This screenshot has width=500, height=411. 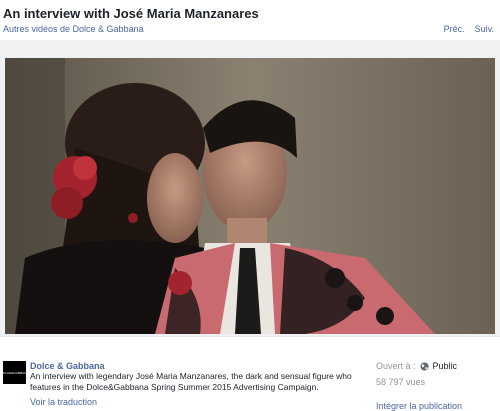 I want to click on page-logo: DOLCE&GABBANA, so click(x=14, y=372).